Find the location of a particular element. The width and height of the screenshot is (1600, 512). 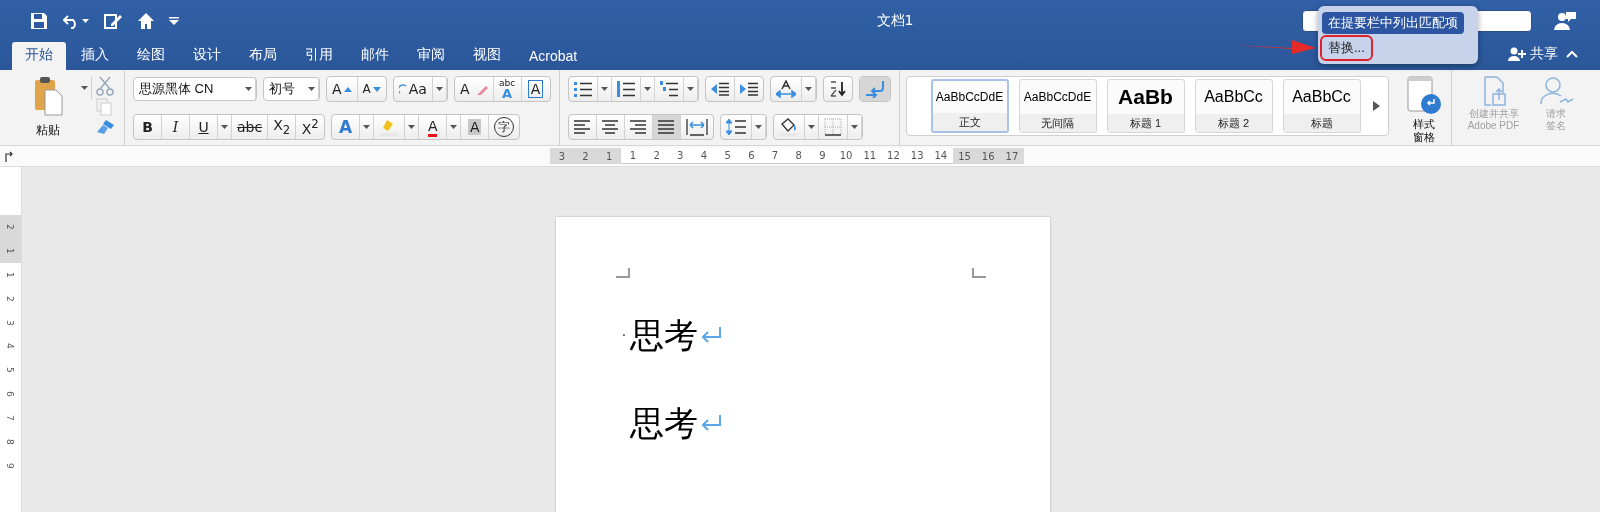

collapse-ribbon-button is located at coordinates (1572, 54).